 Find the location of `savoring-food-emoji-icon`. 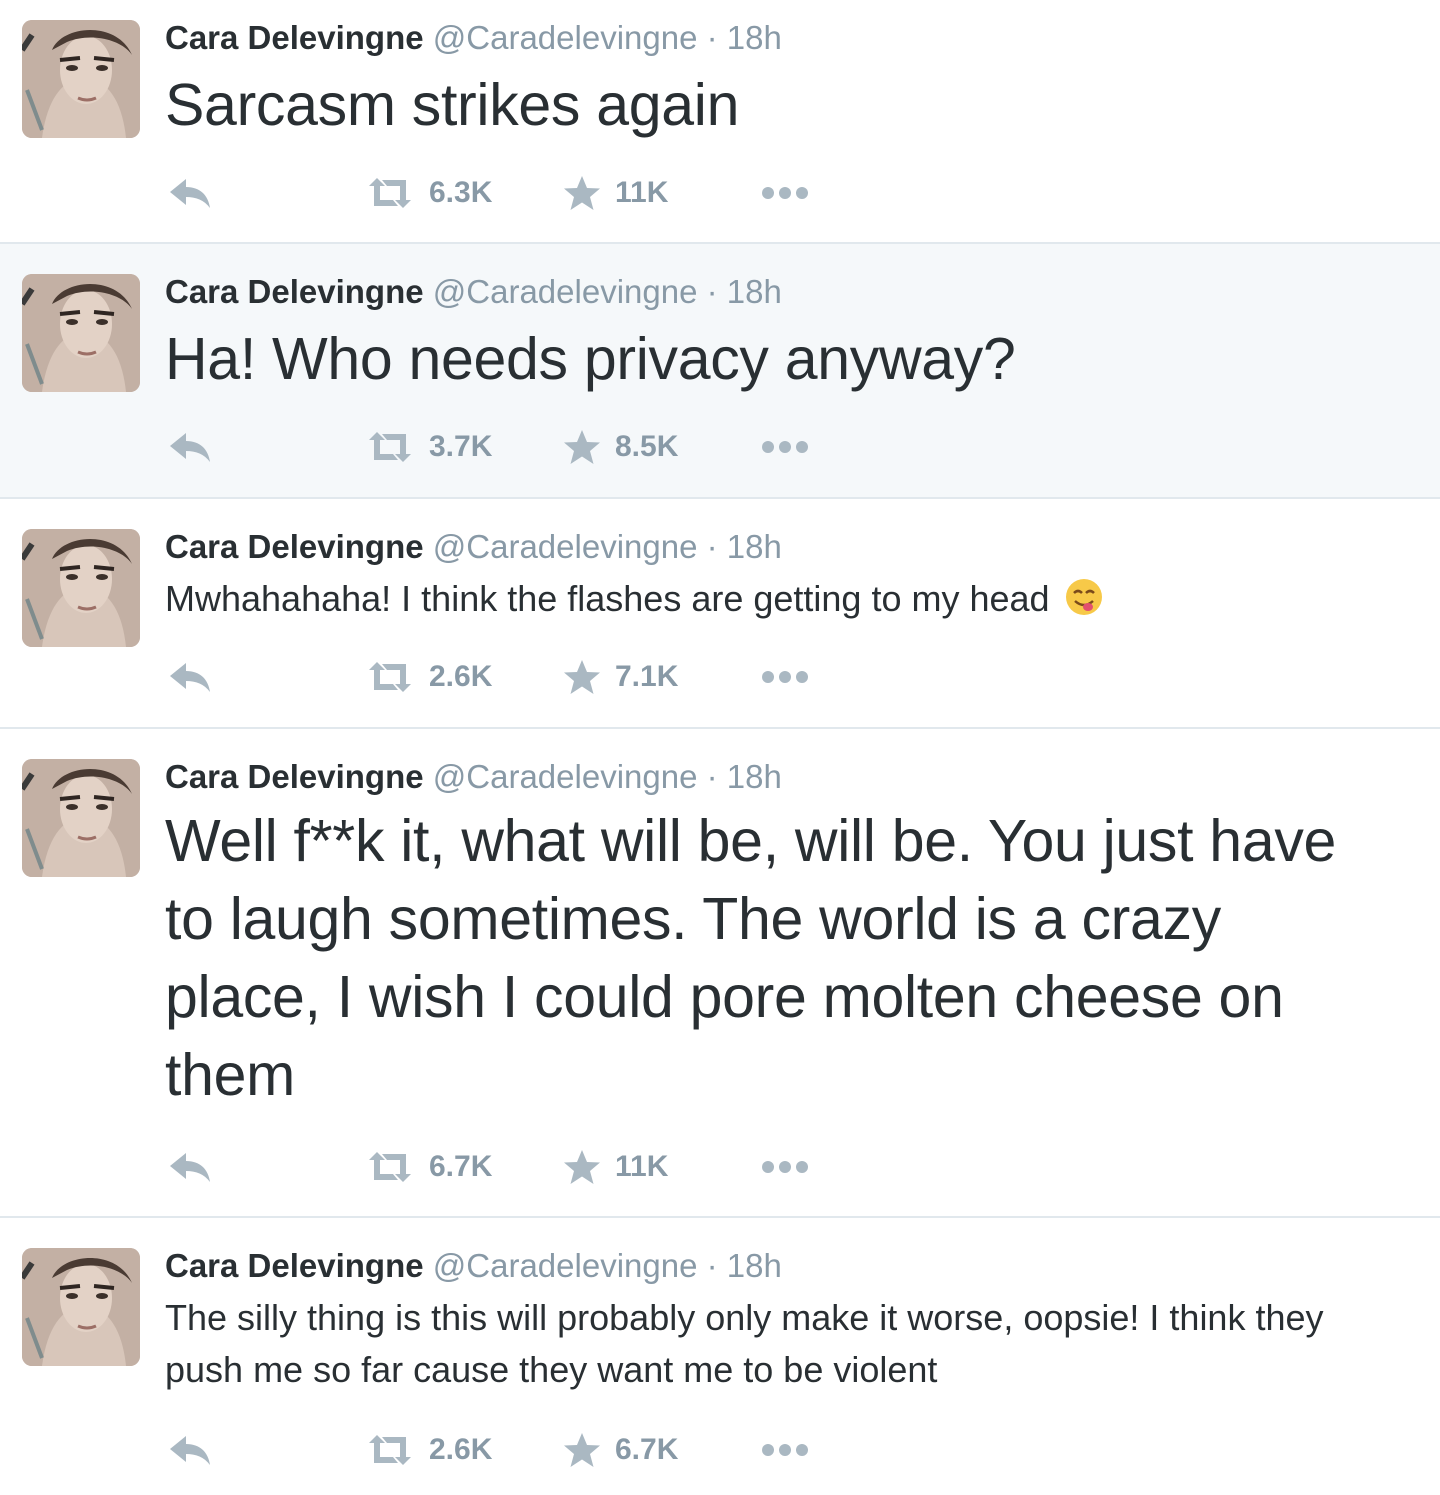

savoring-food-emoji-icon is located at coordinates (1084, 604).